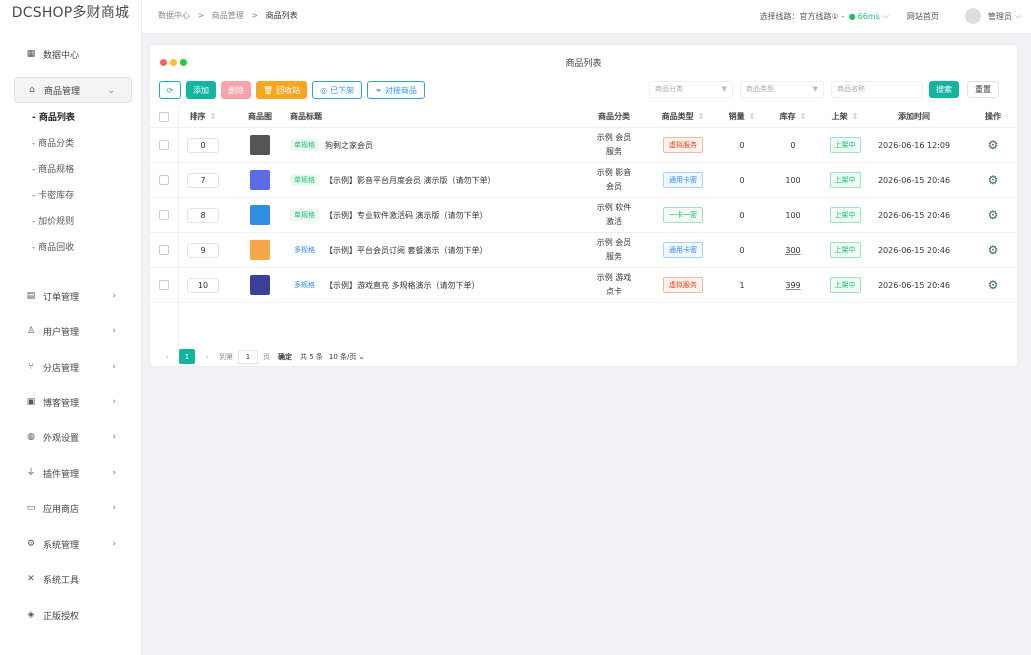 This screenshot has width=1031, height=655. Describe the element at coordinates (742, 250) in the screenshot. I see `sales-value: 0` at that location.